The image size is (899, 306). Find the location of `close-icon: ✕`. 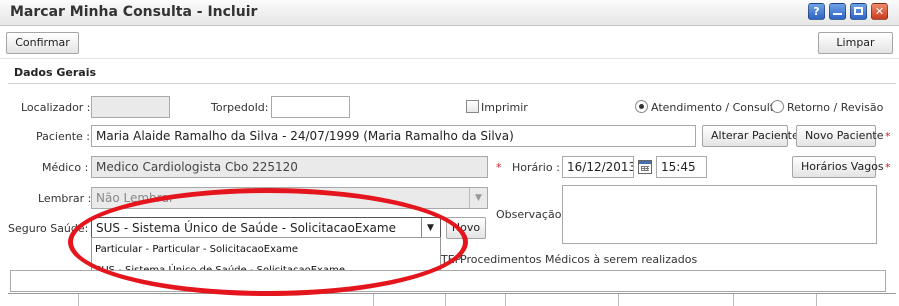

close-icon: ✕ is located at coordinates (879, 11).